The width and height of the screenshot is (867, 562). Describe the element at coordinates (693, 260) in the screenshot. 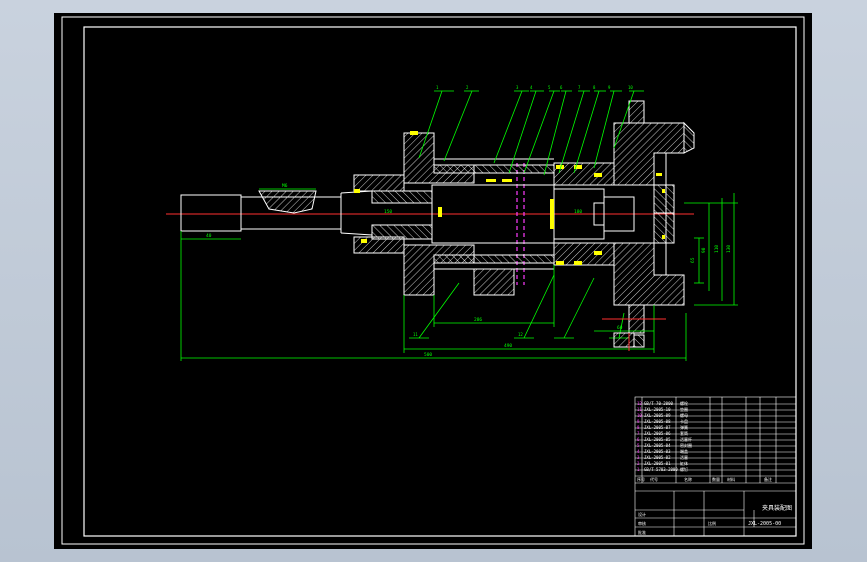

I see `dim-text-7: 65` at that location.